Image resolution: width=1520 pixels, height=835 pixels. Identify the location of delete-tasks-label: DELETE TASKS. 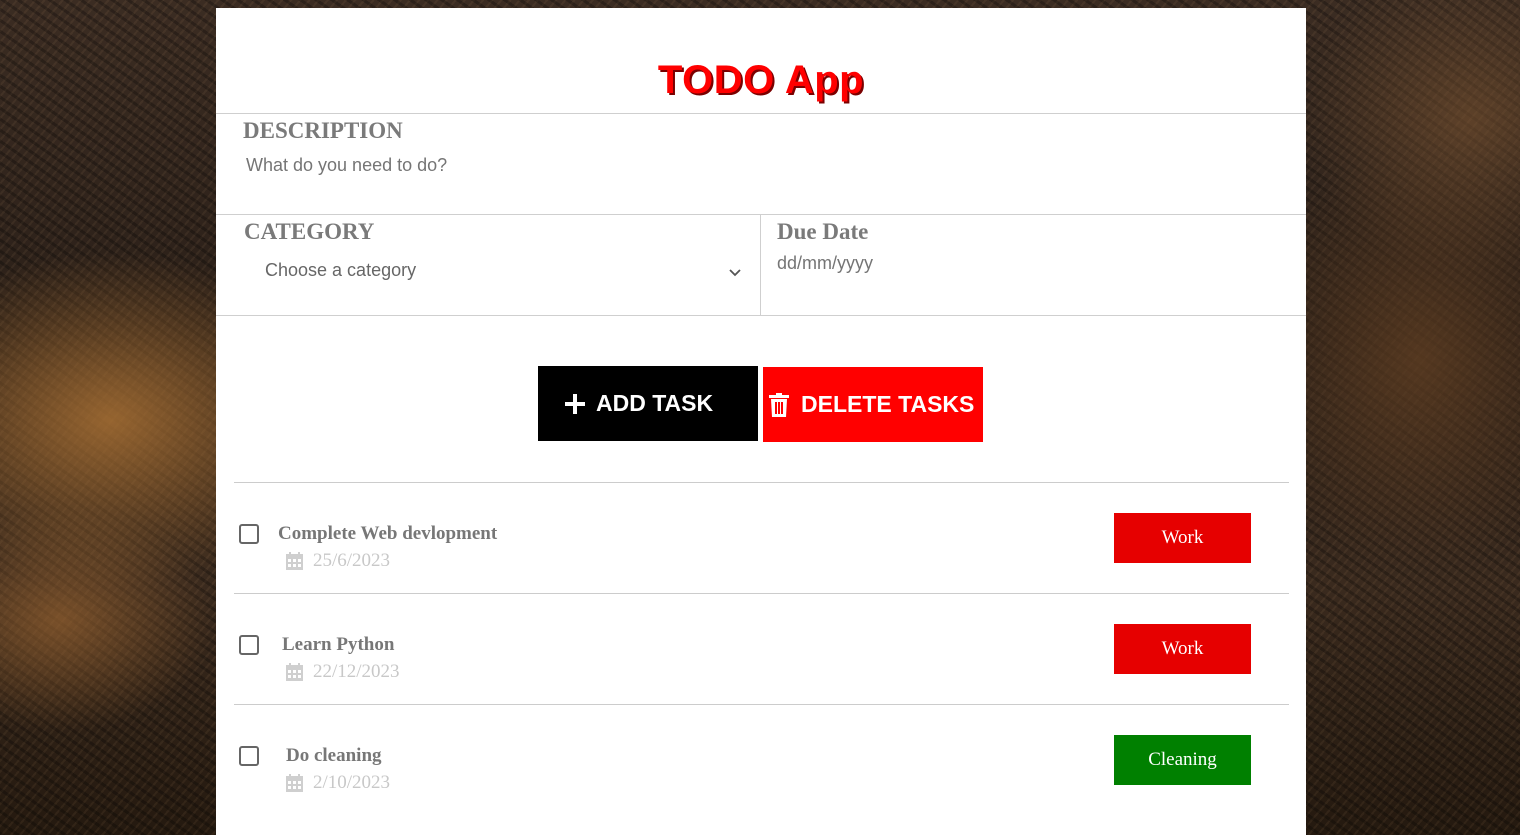
(888, 404).